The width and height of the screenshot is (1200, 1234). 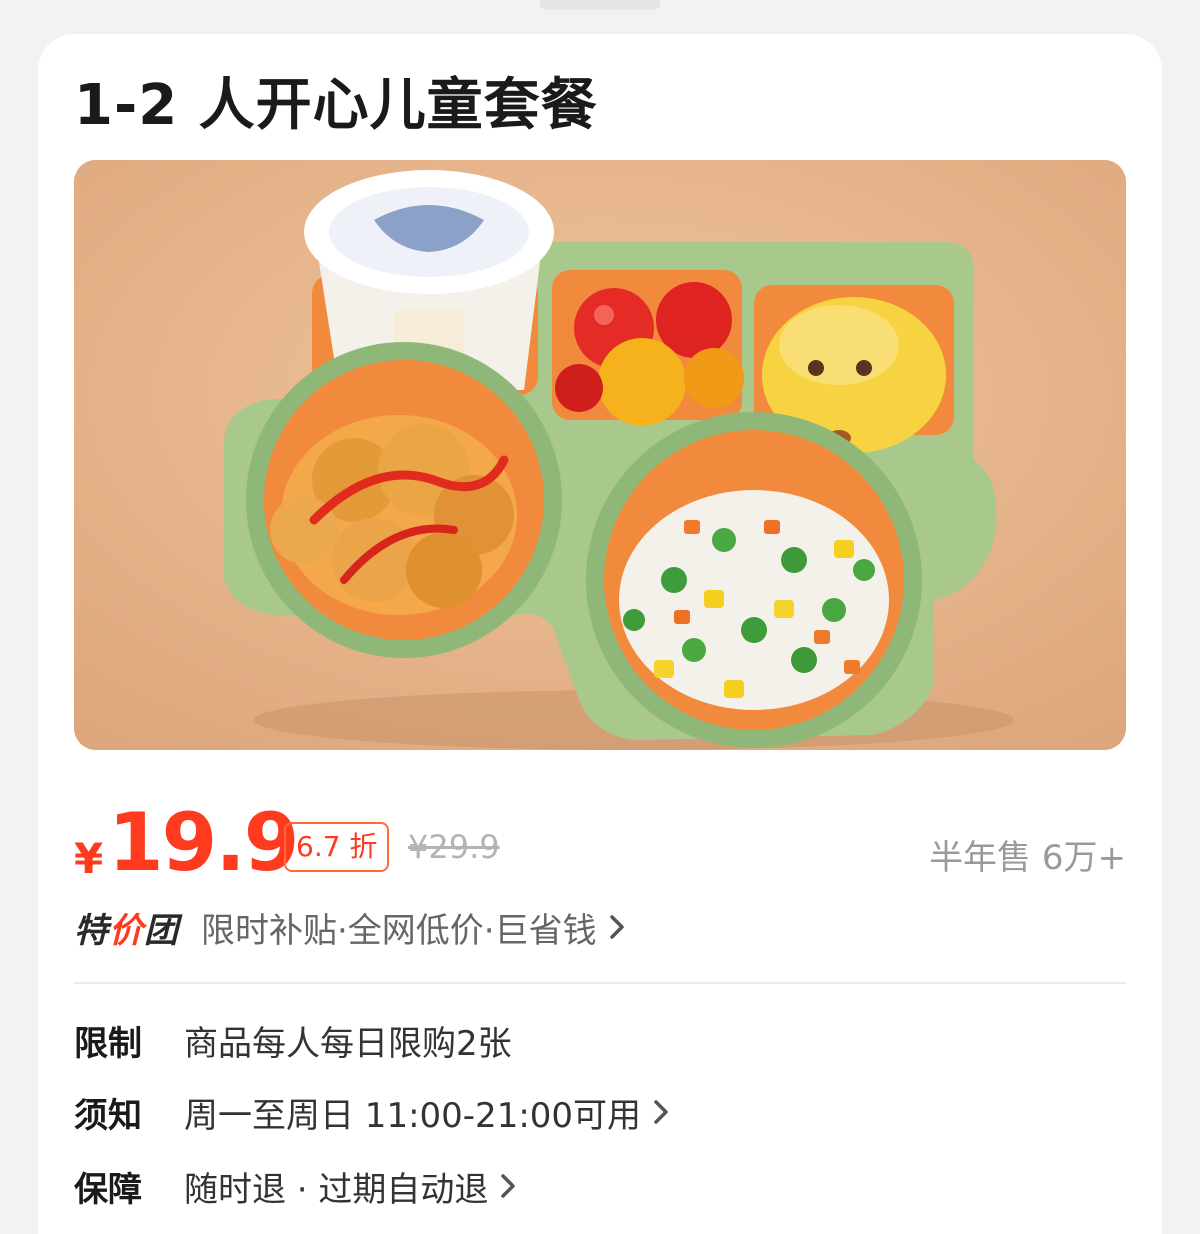 I want to click on guarantee-value: 随时退 · 过期自动退, so click(x=336, y=1189).